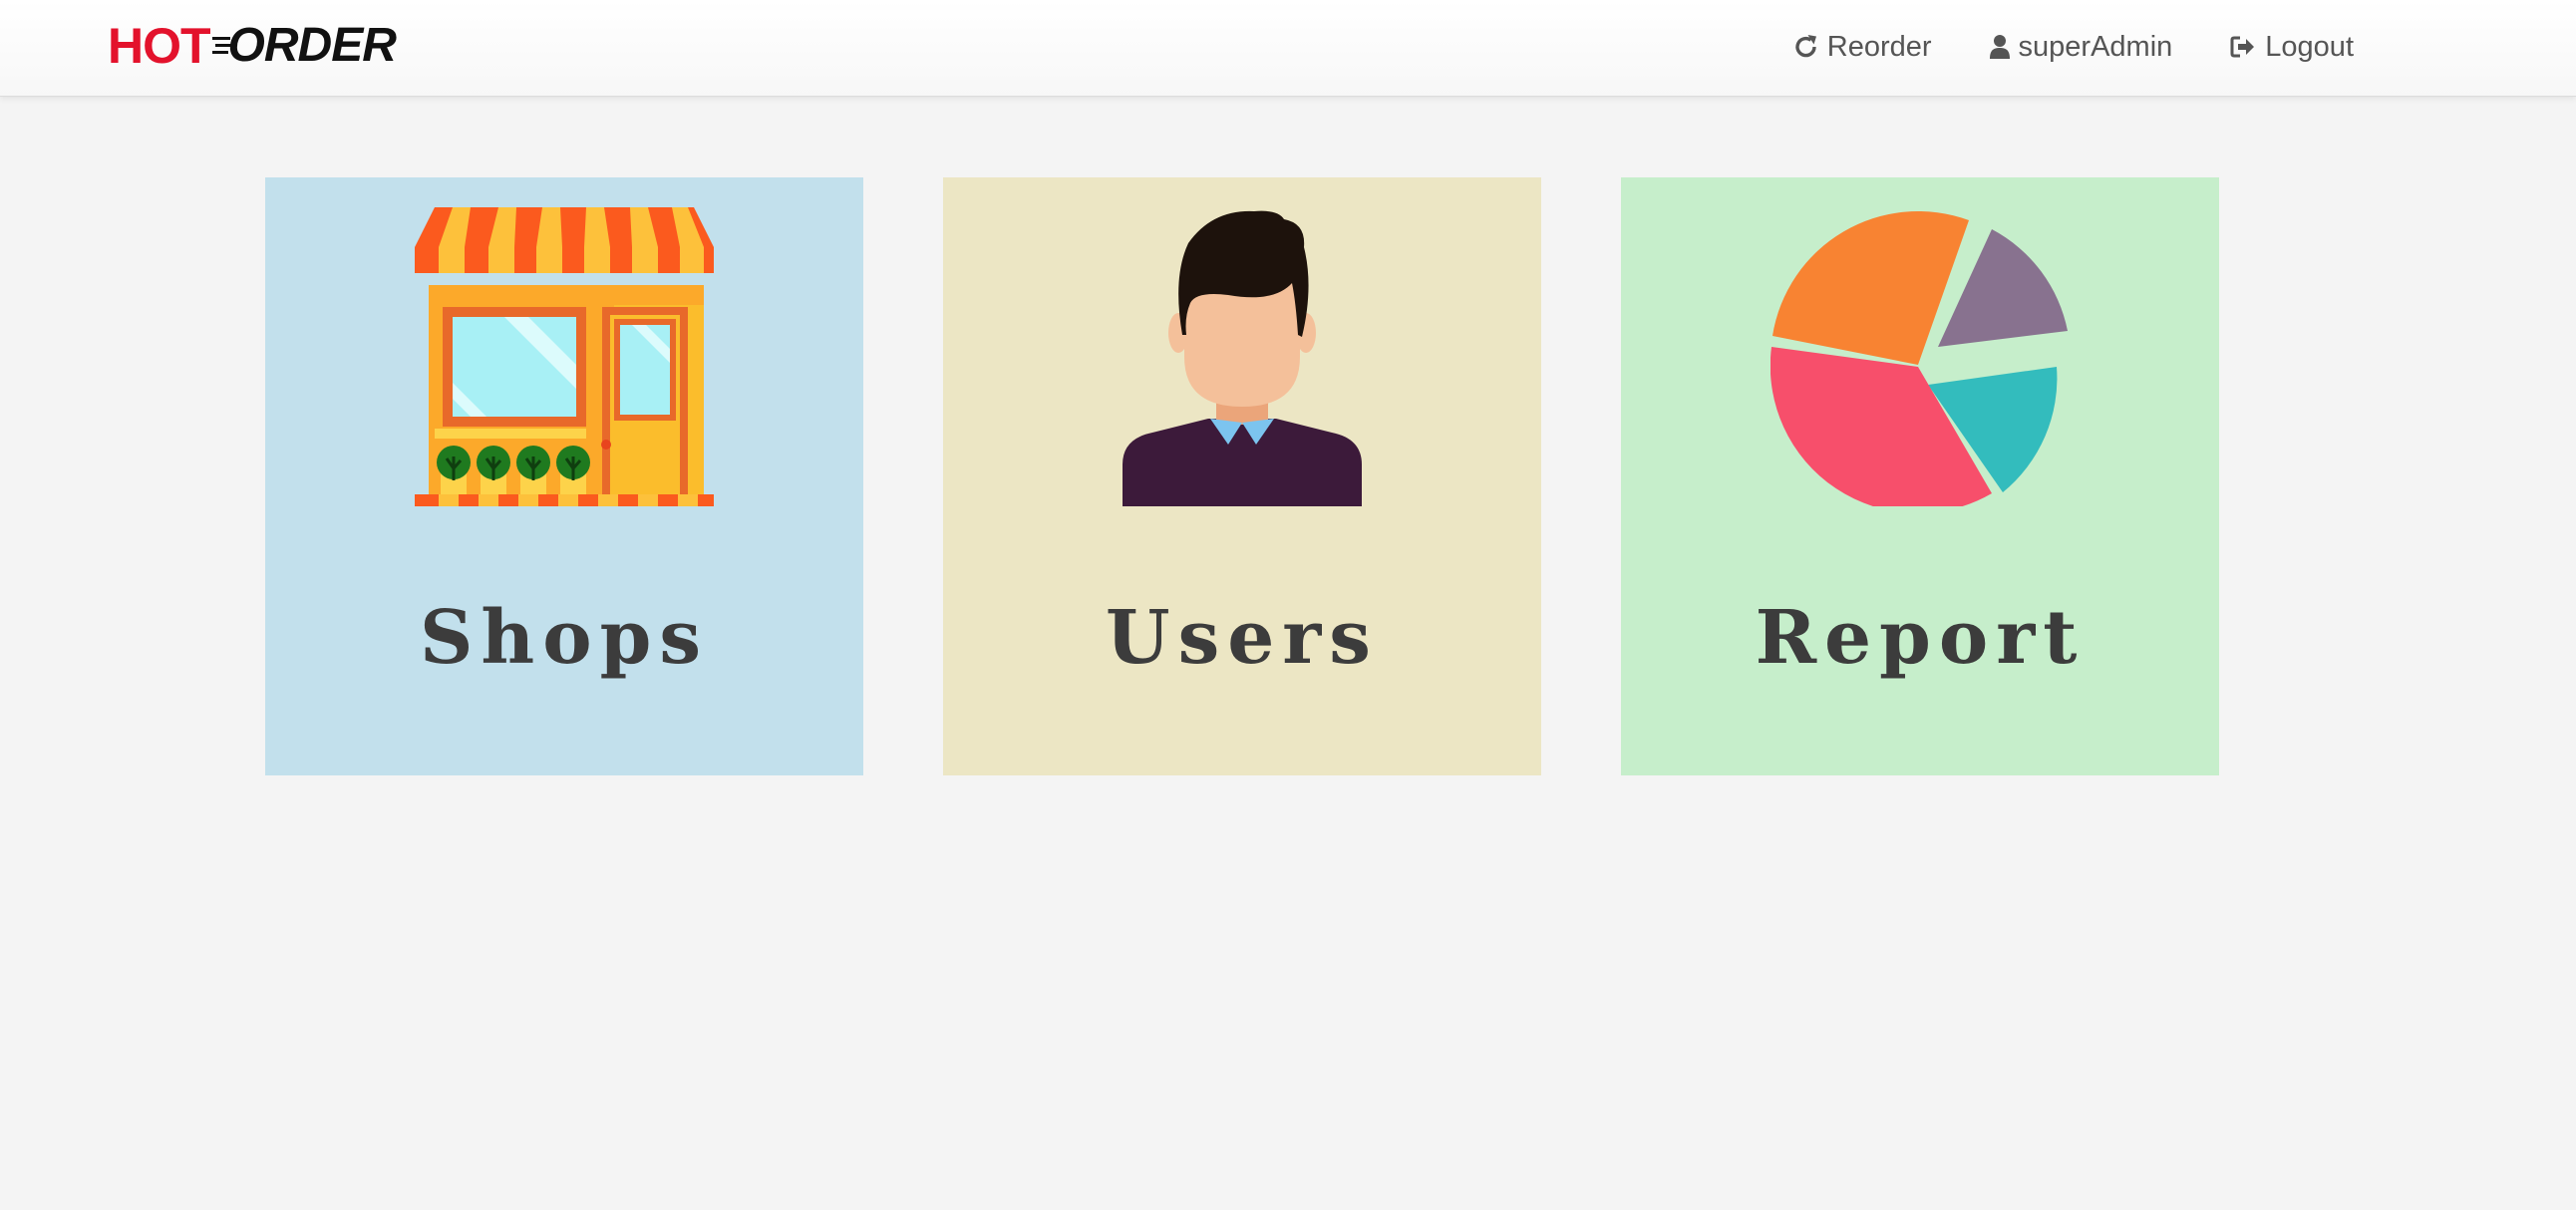 The width and height of the screenshot is (2576, 1210). I want to click on refresh-icon, so click(1805, 46).